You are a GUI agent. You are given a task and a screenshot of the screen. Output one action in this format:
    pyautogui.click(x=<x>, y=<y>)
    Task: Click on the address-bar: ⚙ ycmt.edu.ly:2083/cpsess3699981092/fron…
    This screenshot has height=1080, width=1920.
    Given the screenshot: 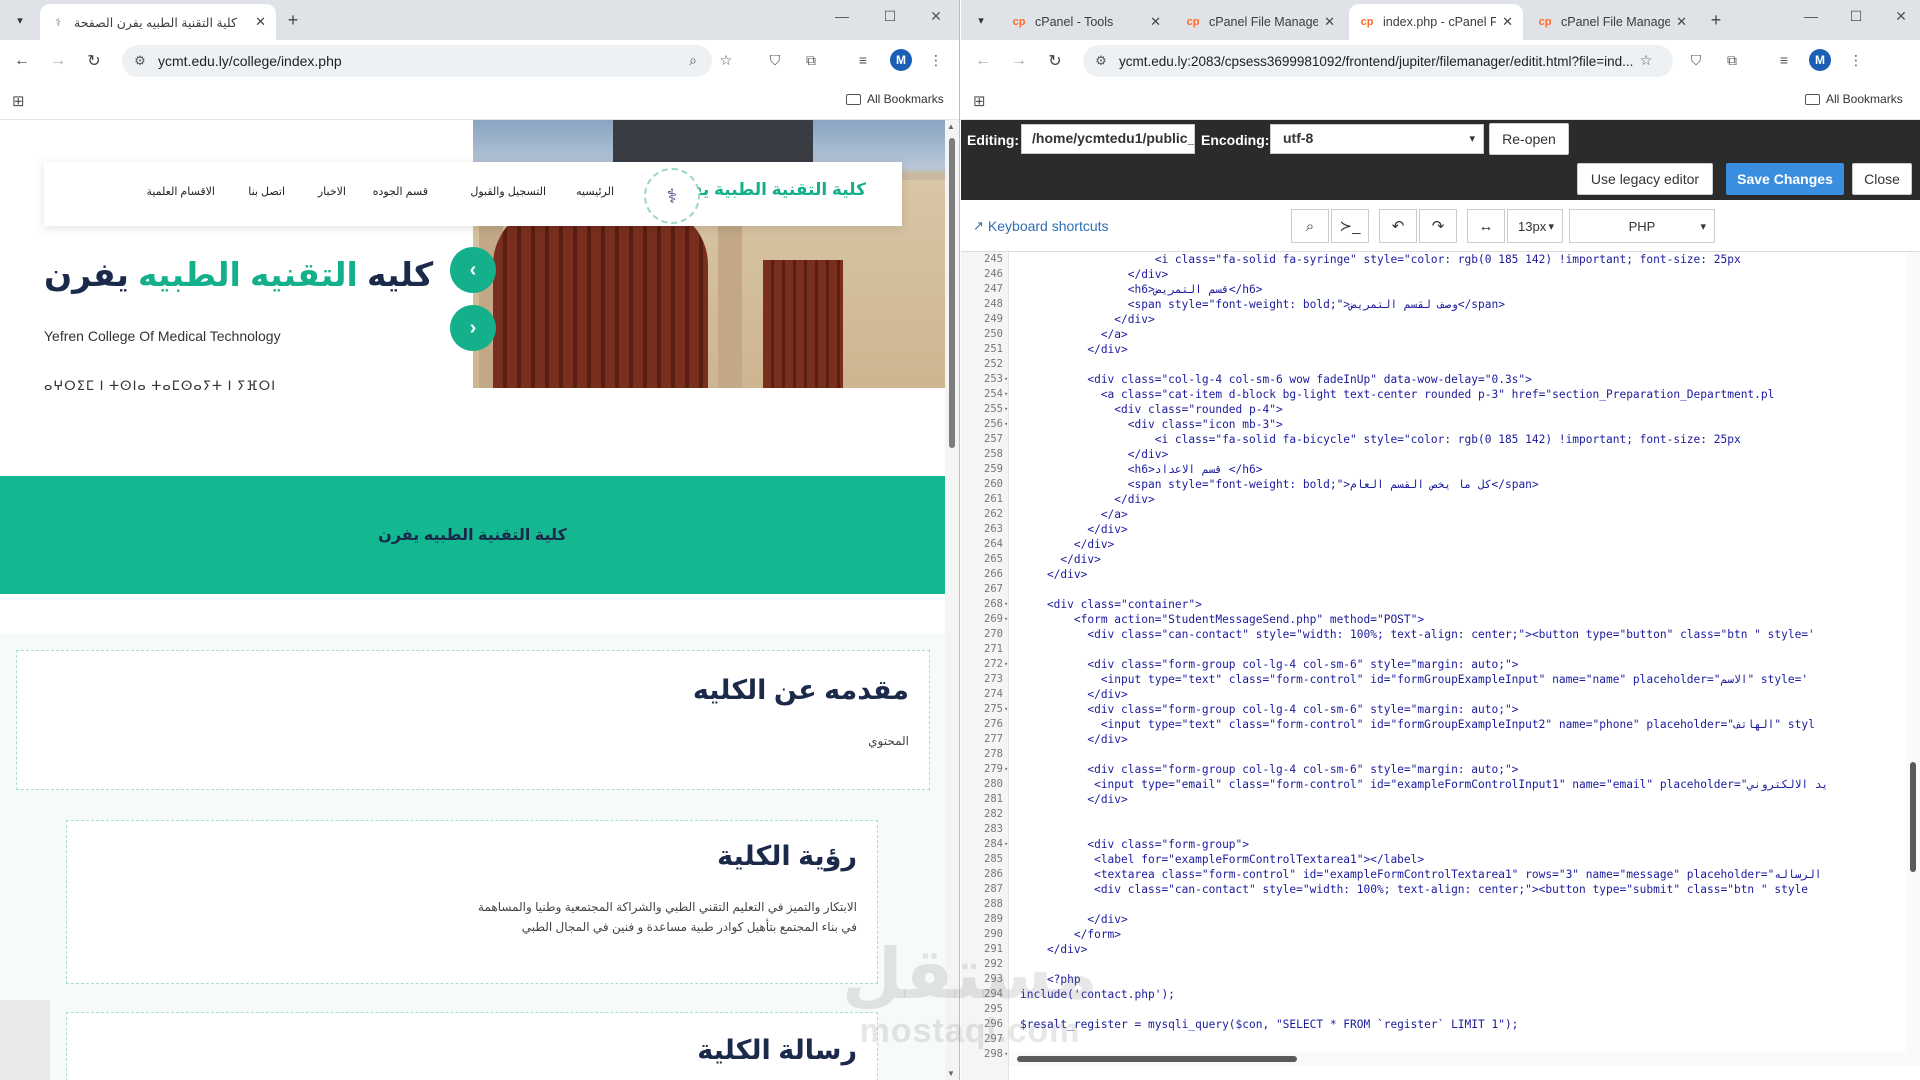 What is the action you would take?
    pyautogui.click(x=1378, y=61)
    